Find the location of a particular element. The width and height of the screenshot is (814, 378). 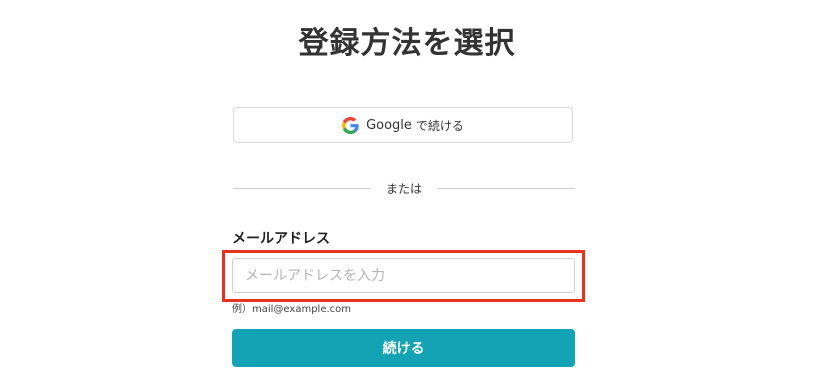

continue-button: 続ける is located at coordinates (403, 348).